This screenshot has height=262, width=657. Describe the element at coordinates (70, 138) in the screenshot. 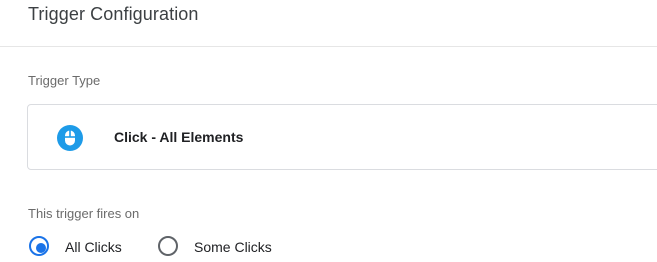

I see `mouse-icon` at that location.